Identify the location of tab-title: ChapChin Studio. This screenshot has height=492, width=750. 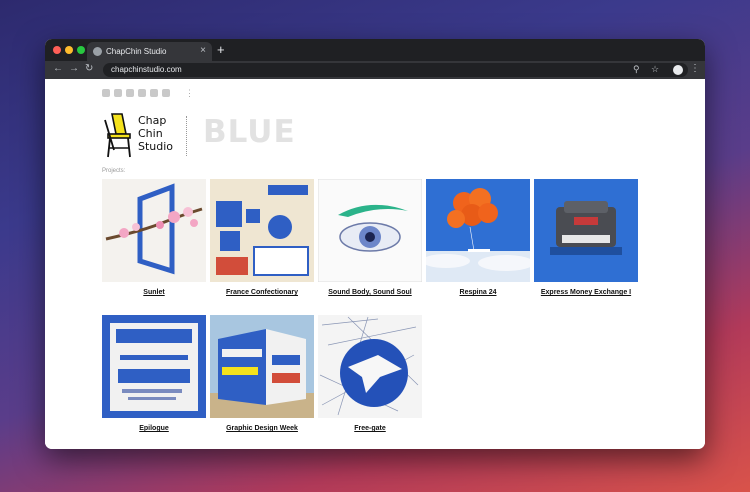
(136, 51).